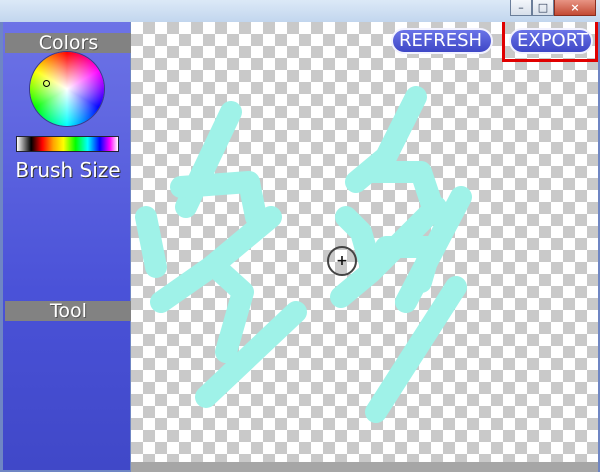 This screenshot has height=472, width=600. What do you see at coordinates (67, 89) in the screenshot?
I see `color-wheel` at bounding box center [67, 89].